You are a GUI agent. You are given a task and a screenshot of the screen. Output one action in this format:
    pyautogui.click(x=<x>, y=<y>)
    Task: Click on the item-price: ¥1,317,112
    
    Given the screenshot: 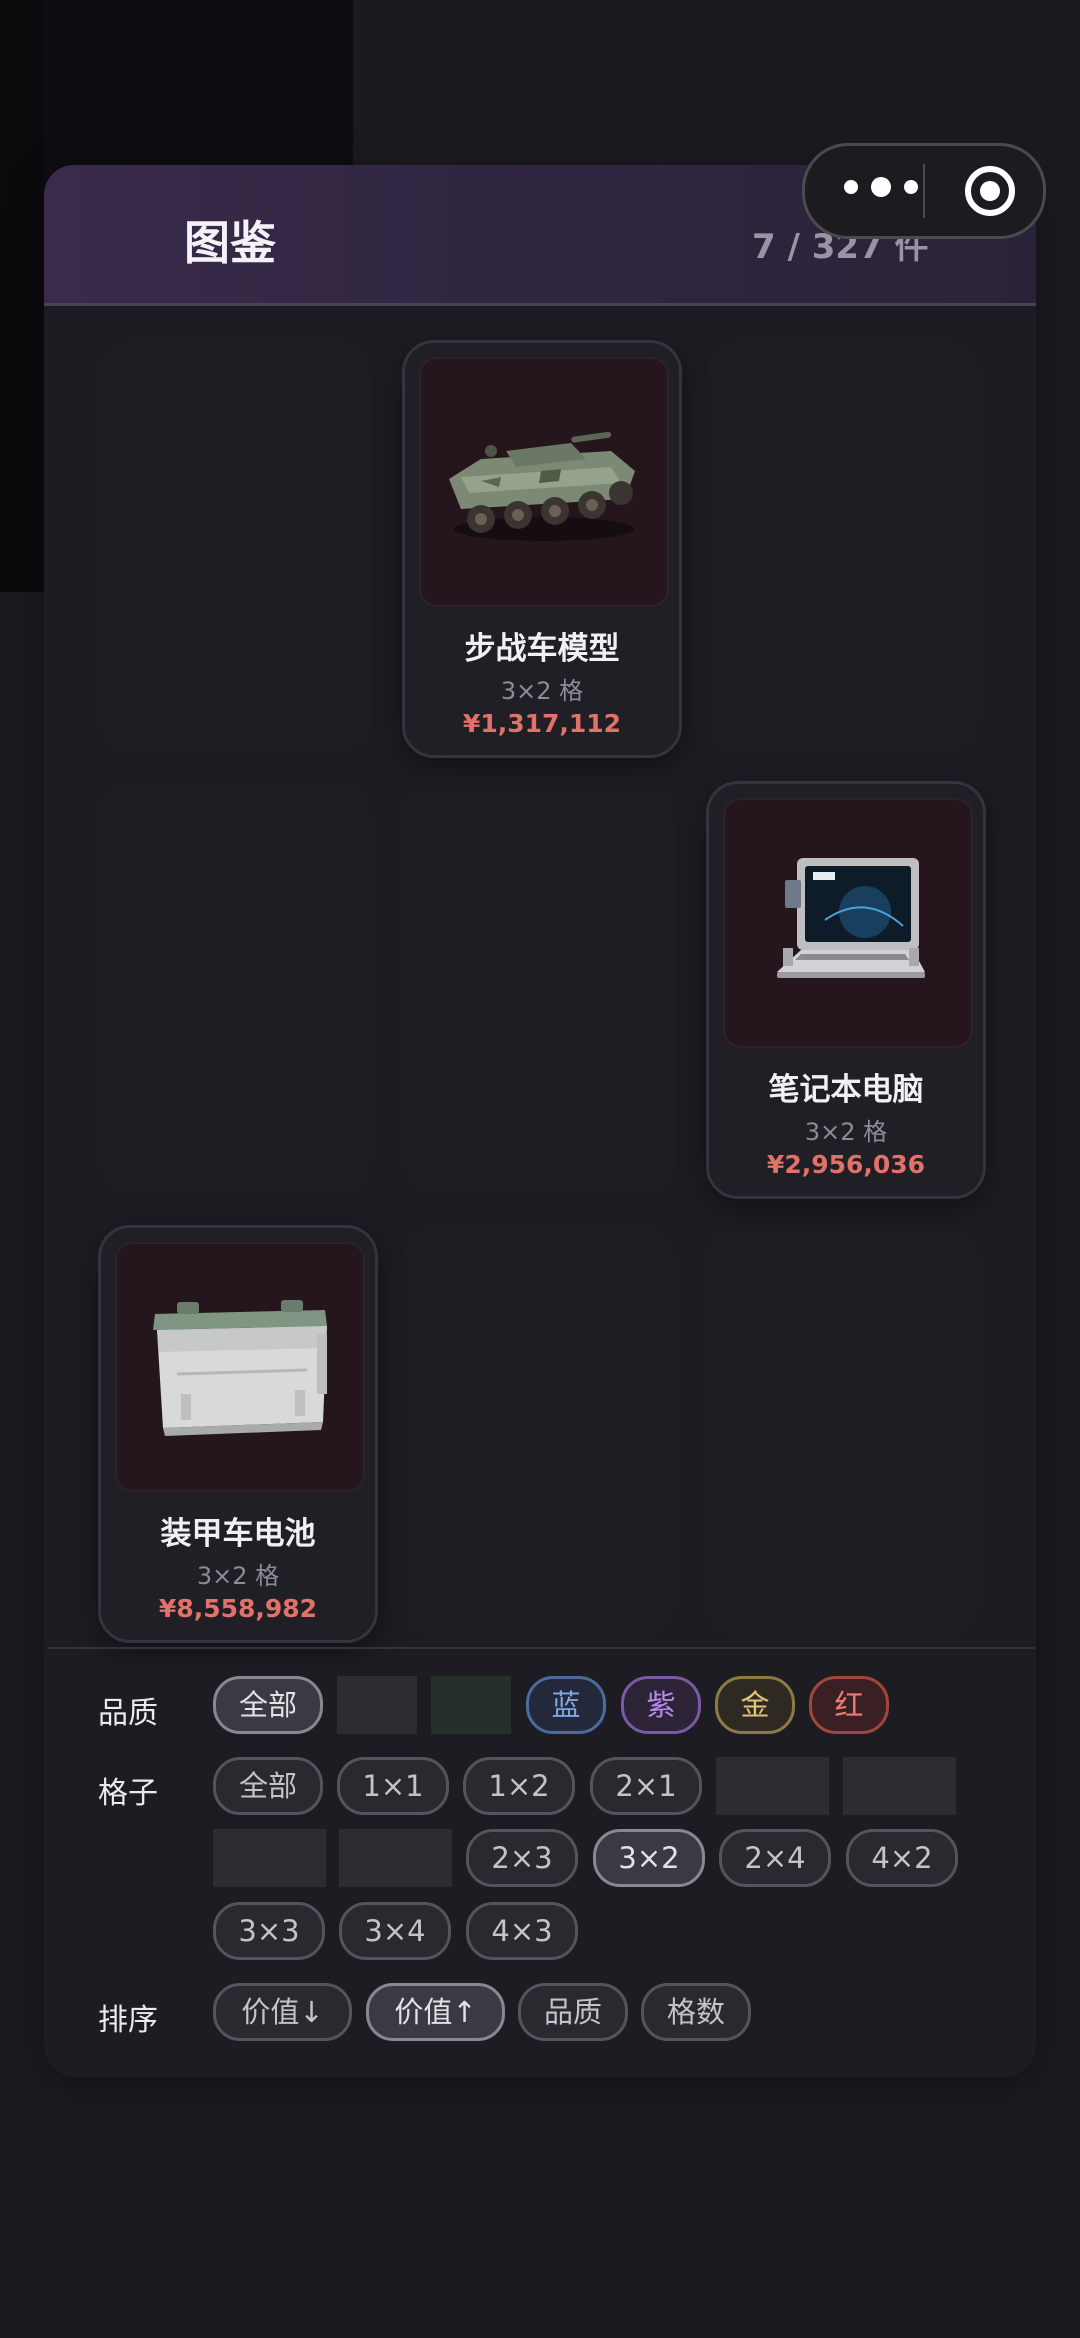 What is the action you would take?
    pyautogui.click(x=542, y=723)
    